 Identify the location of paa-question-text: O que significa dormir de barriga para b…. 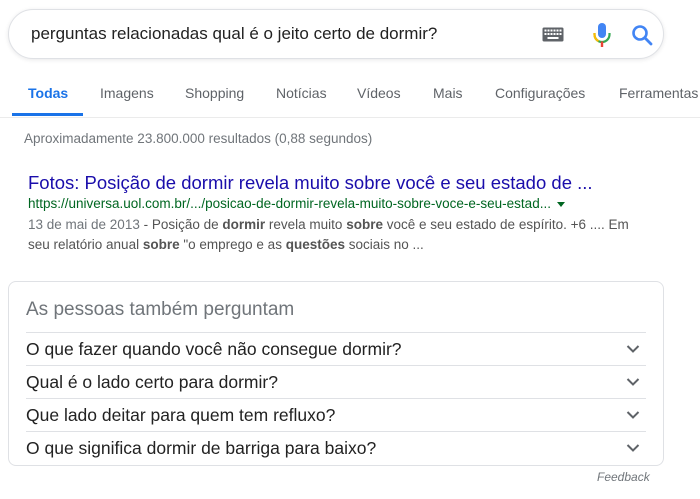
(201, 448).